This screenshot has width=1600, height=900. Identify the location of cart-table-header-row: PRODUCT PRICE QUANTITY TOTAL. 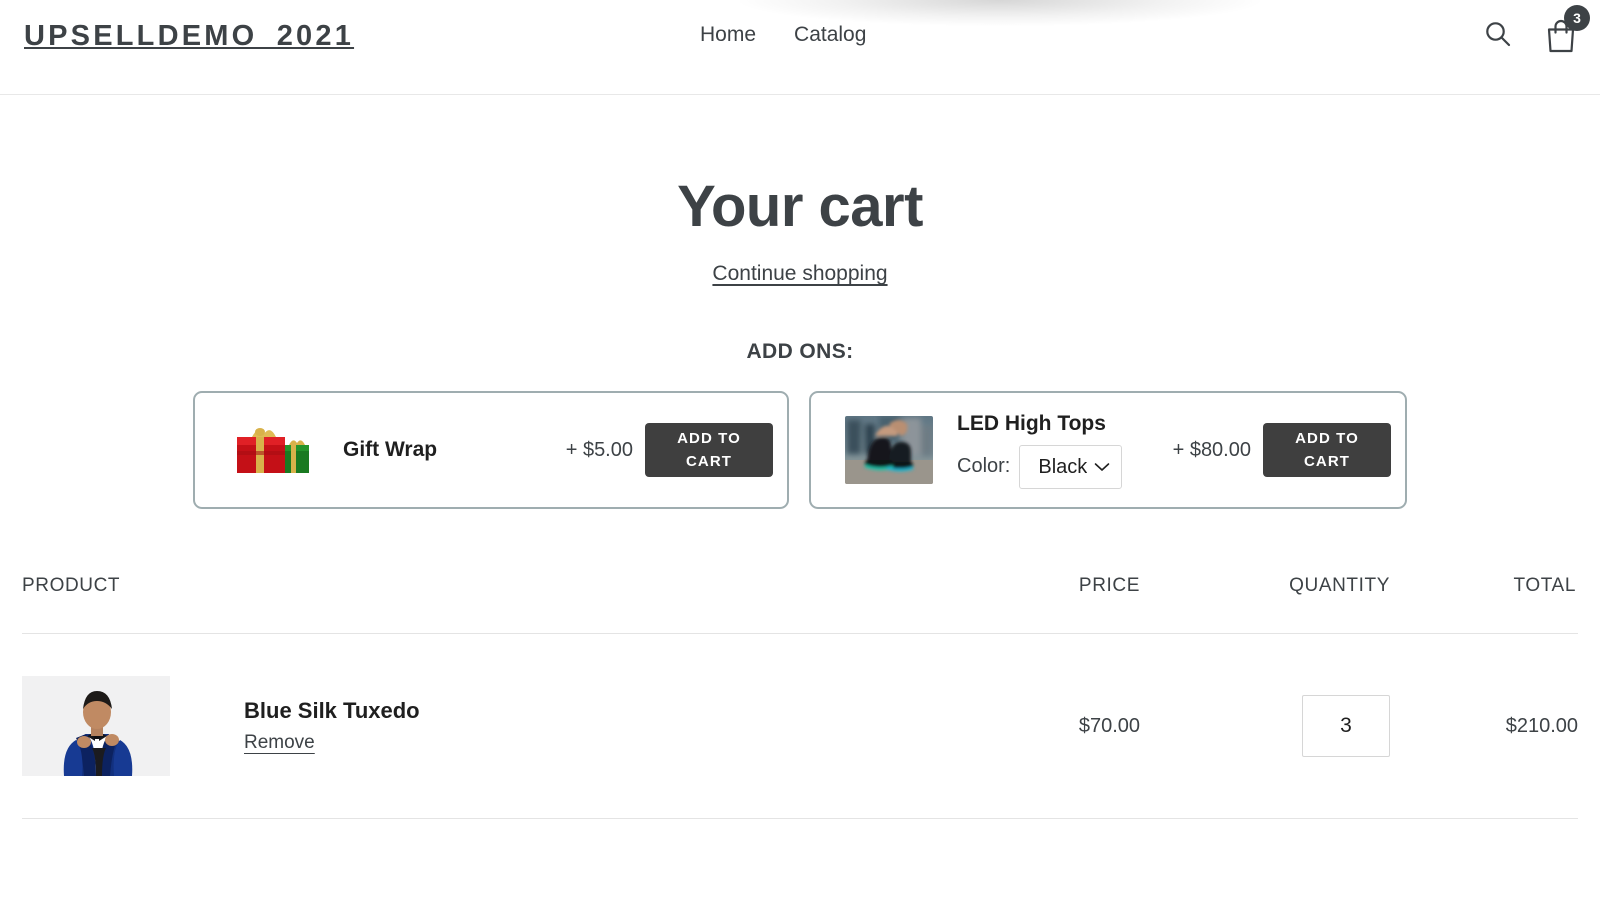
(800, 604).